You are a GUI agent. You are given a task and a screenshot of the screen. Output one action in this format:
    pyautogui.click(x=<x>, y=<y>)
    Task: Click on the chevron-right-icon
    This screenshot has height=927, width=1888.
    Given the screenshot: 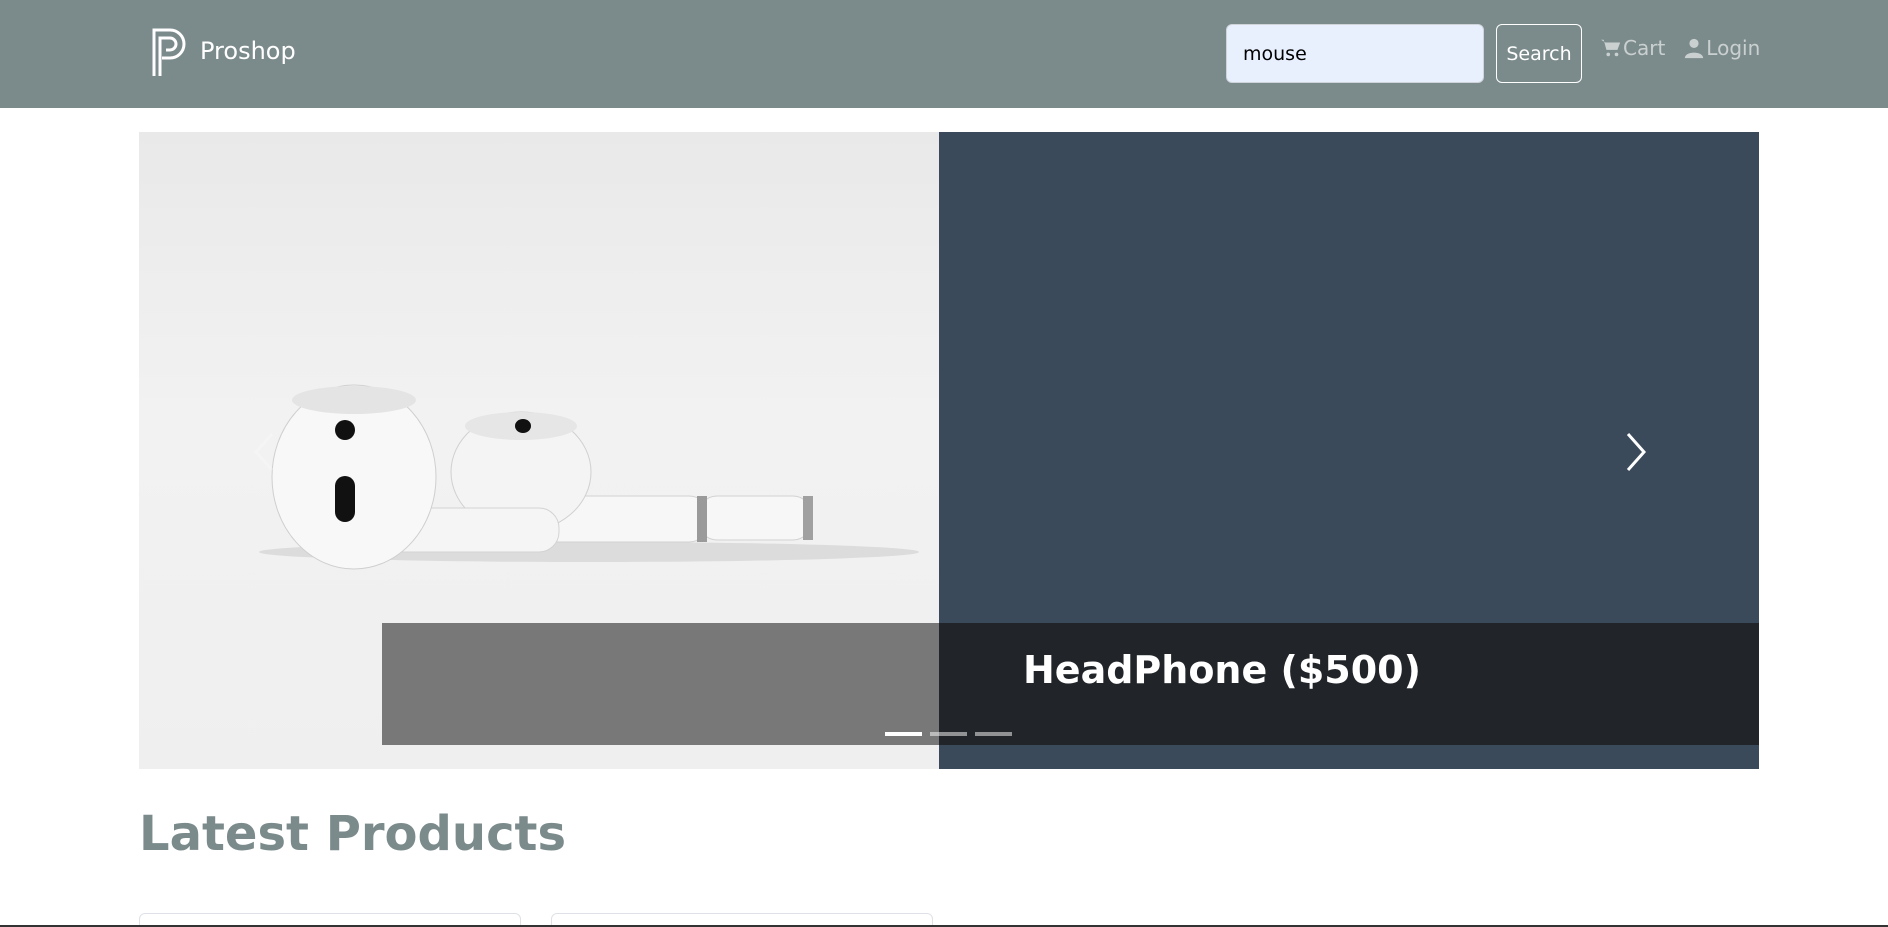 What is the action you would take?
    pyautogui.click(x=1636, y=452)
    